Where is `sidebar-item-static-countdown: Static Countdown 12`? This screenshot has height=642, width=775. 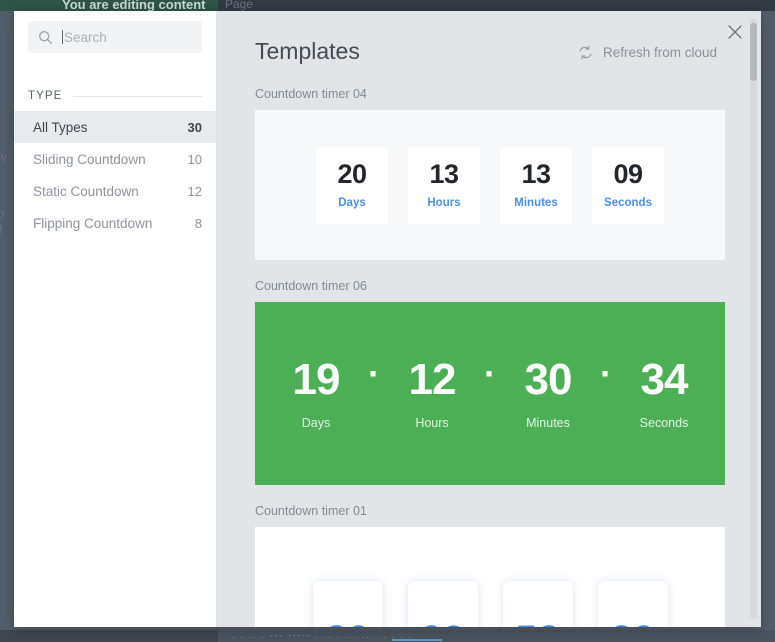 sidebar-item-static-countdown: Static Countdown 12 is located at coordinates (115, 191).